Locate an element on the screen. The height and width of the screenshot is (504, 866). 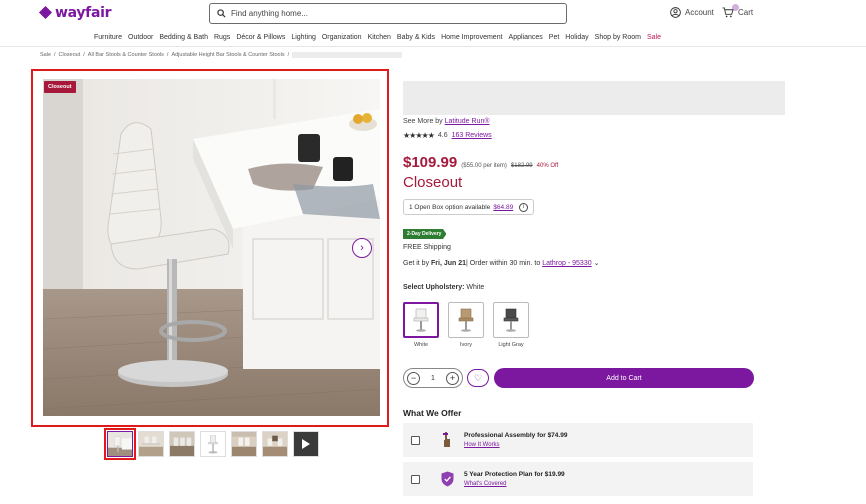
brand-name: wayfair is located at coordinates (83, 13).